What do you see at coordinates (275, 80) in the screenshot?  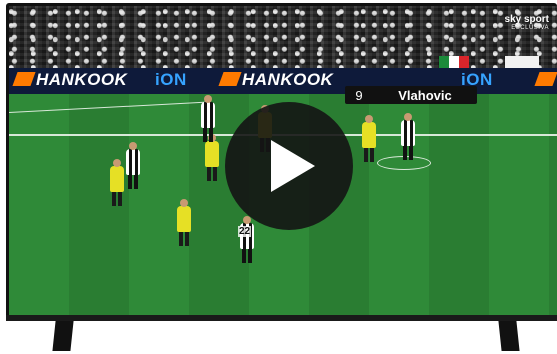 I see `ad-hankook-center: HANKOOK` at bounding box center [275, 80].